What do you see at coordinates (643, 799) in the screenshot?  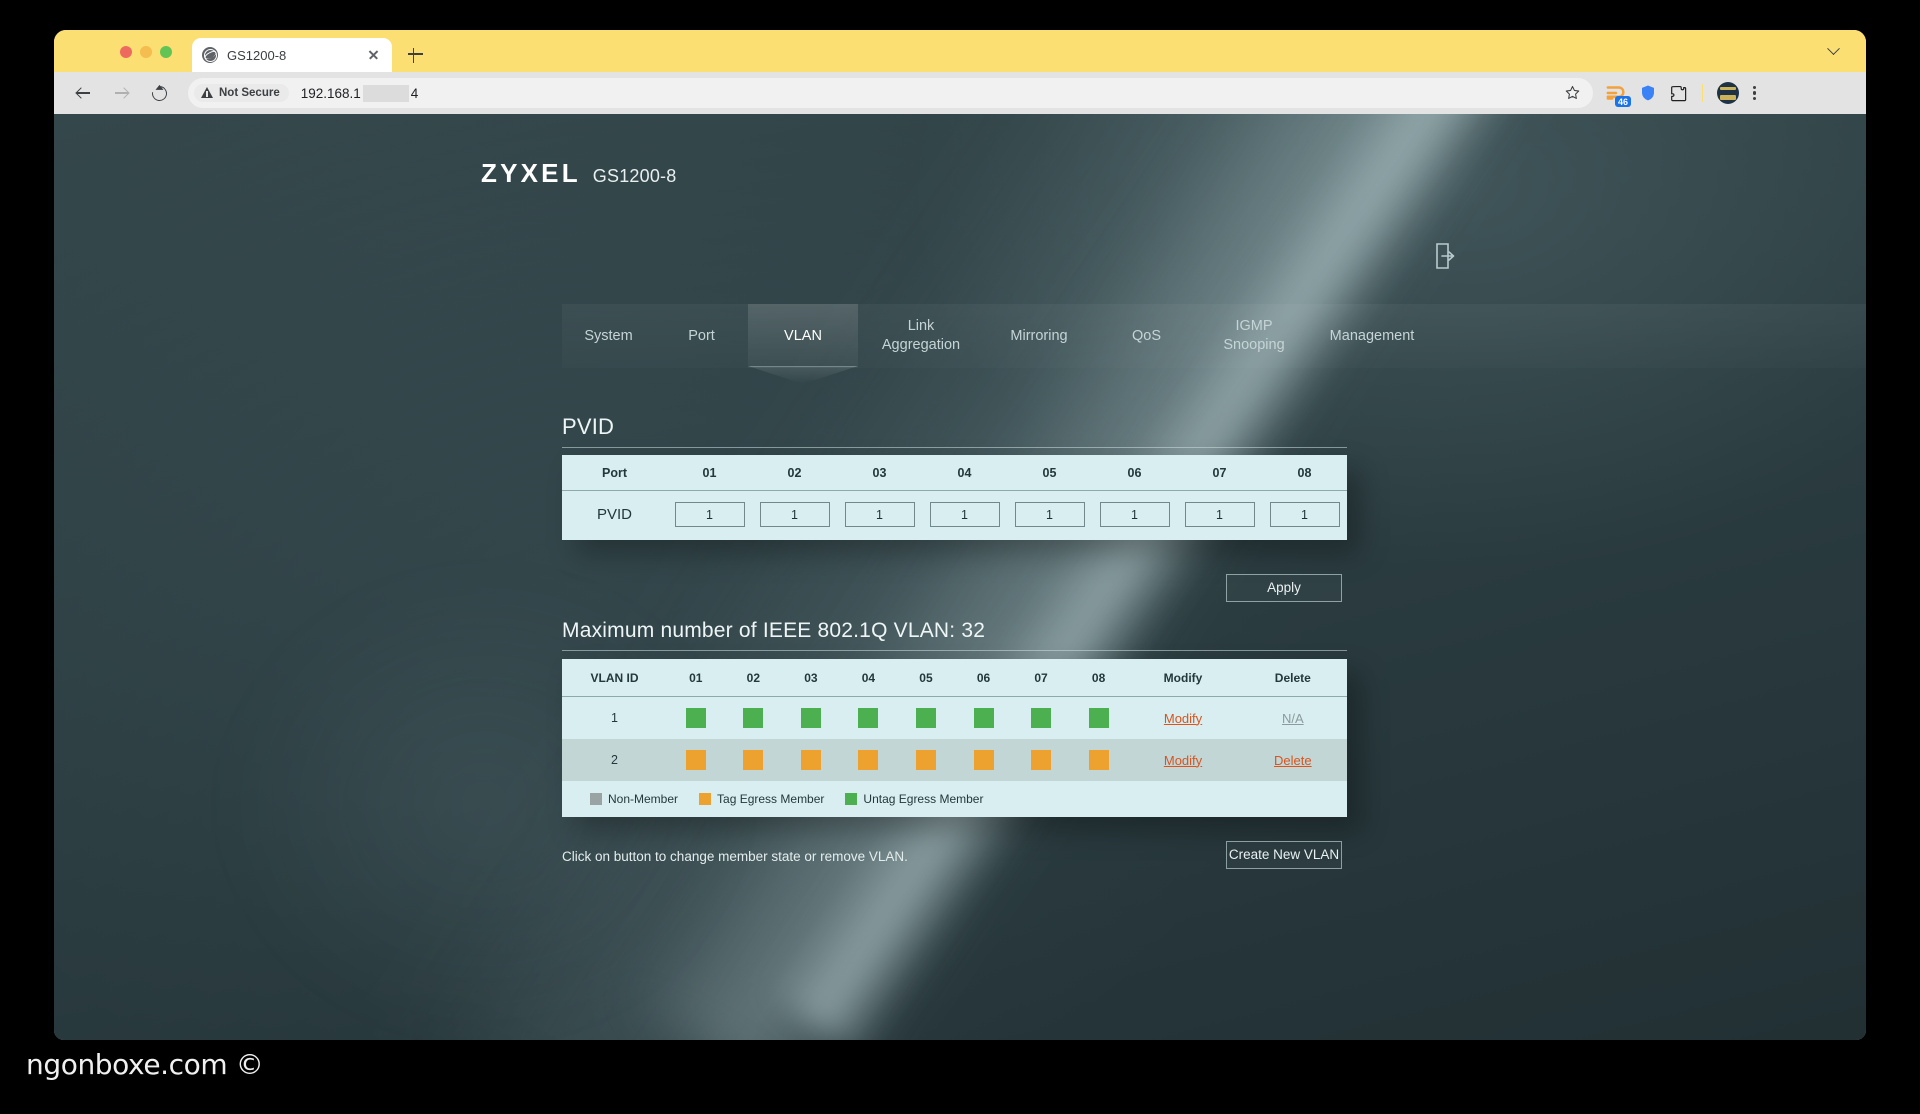 I see `legend-label: Non-Member` at bounding box center [643, 799].